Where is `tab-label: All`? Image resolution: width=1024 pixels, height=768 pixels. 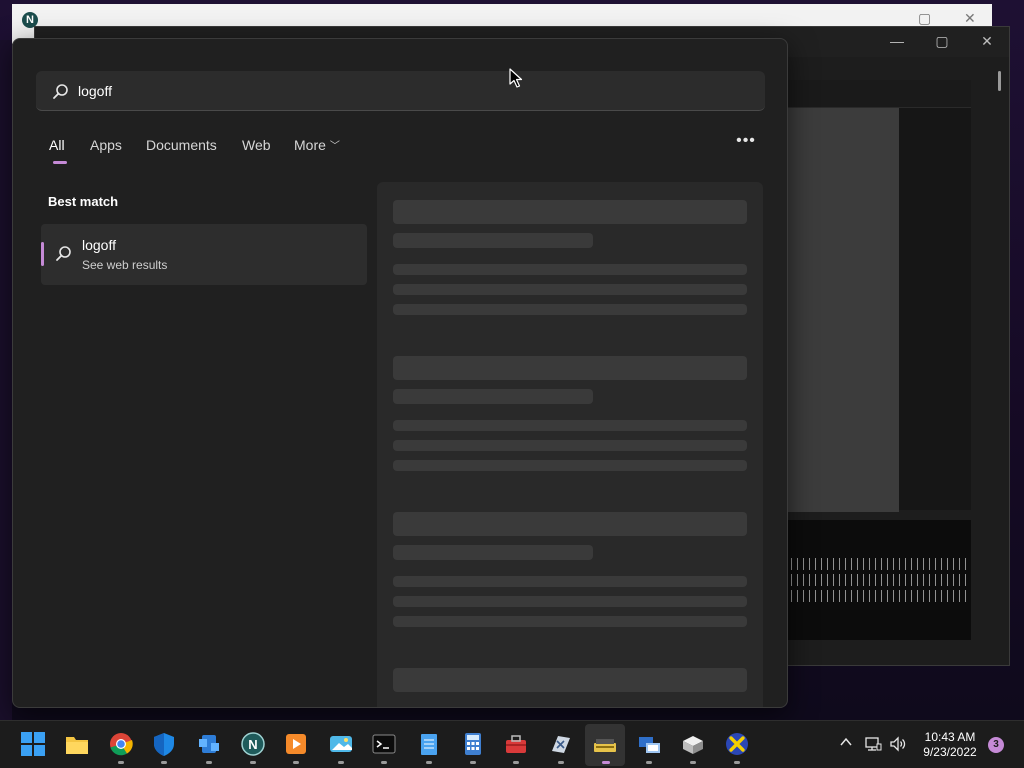
tab-label: All is located at coordinates (57, 145).